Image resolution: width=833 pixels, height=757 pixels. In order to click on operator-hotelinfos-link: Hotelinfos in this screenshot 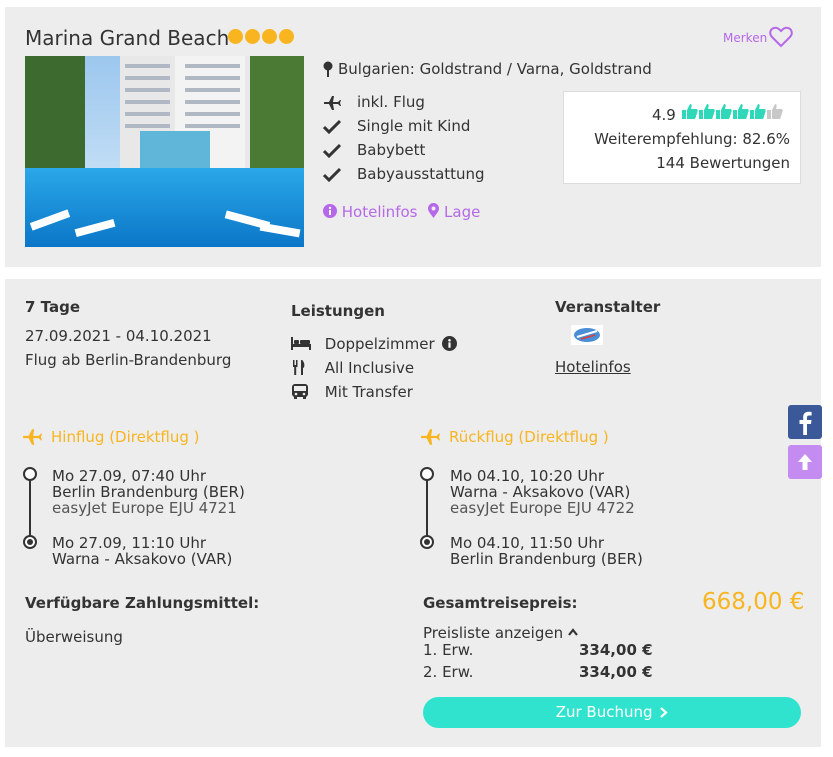, I will do `click(593, 367)`.